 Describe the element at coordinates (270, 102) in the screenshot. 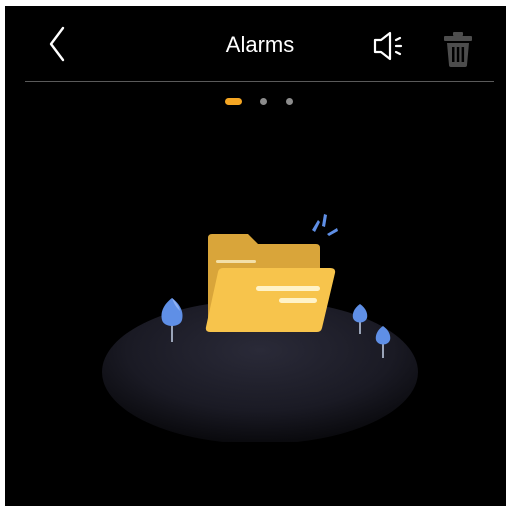

I see `page-indicator` at that location.